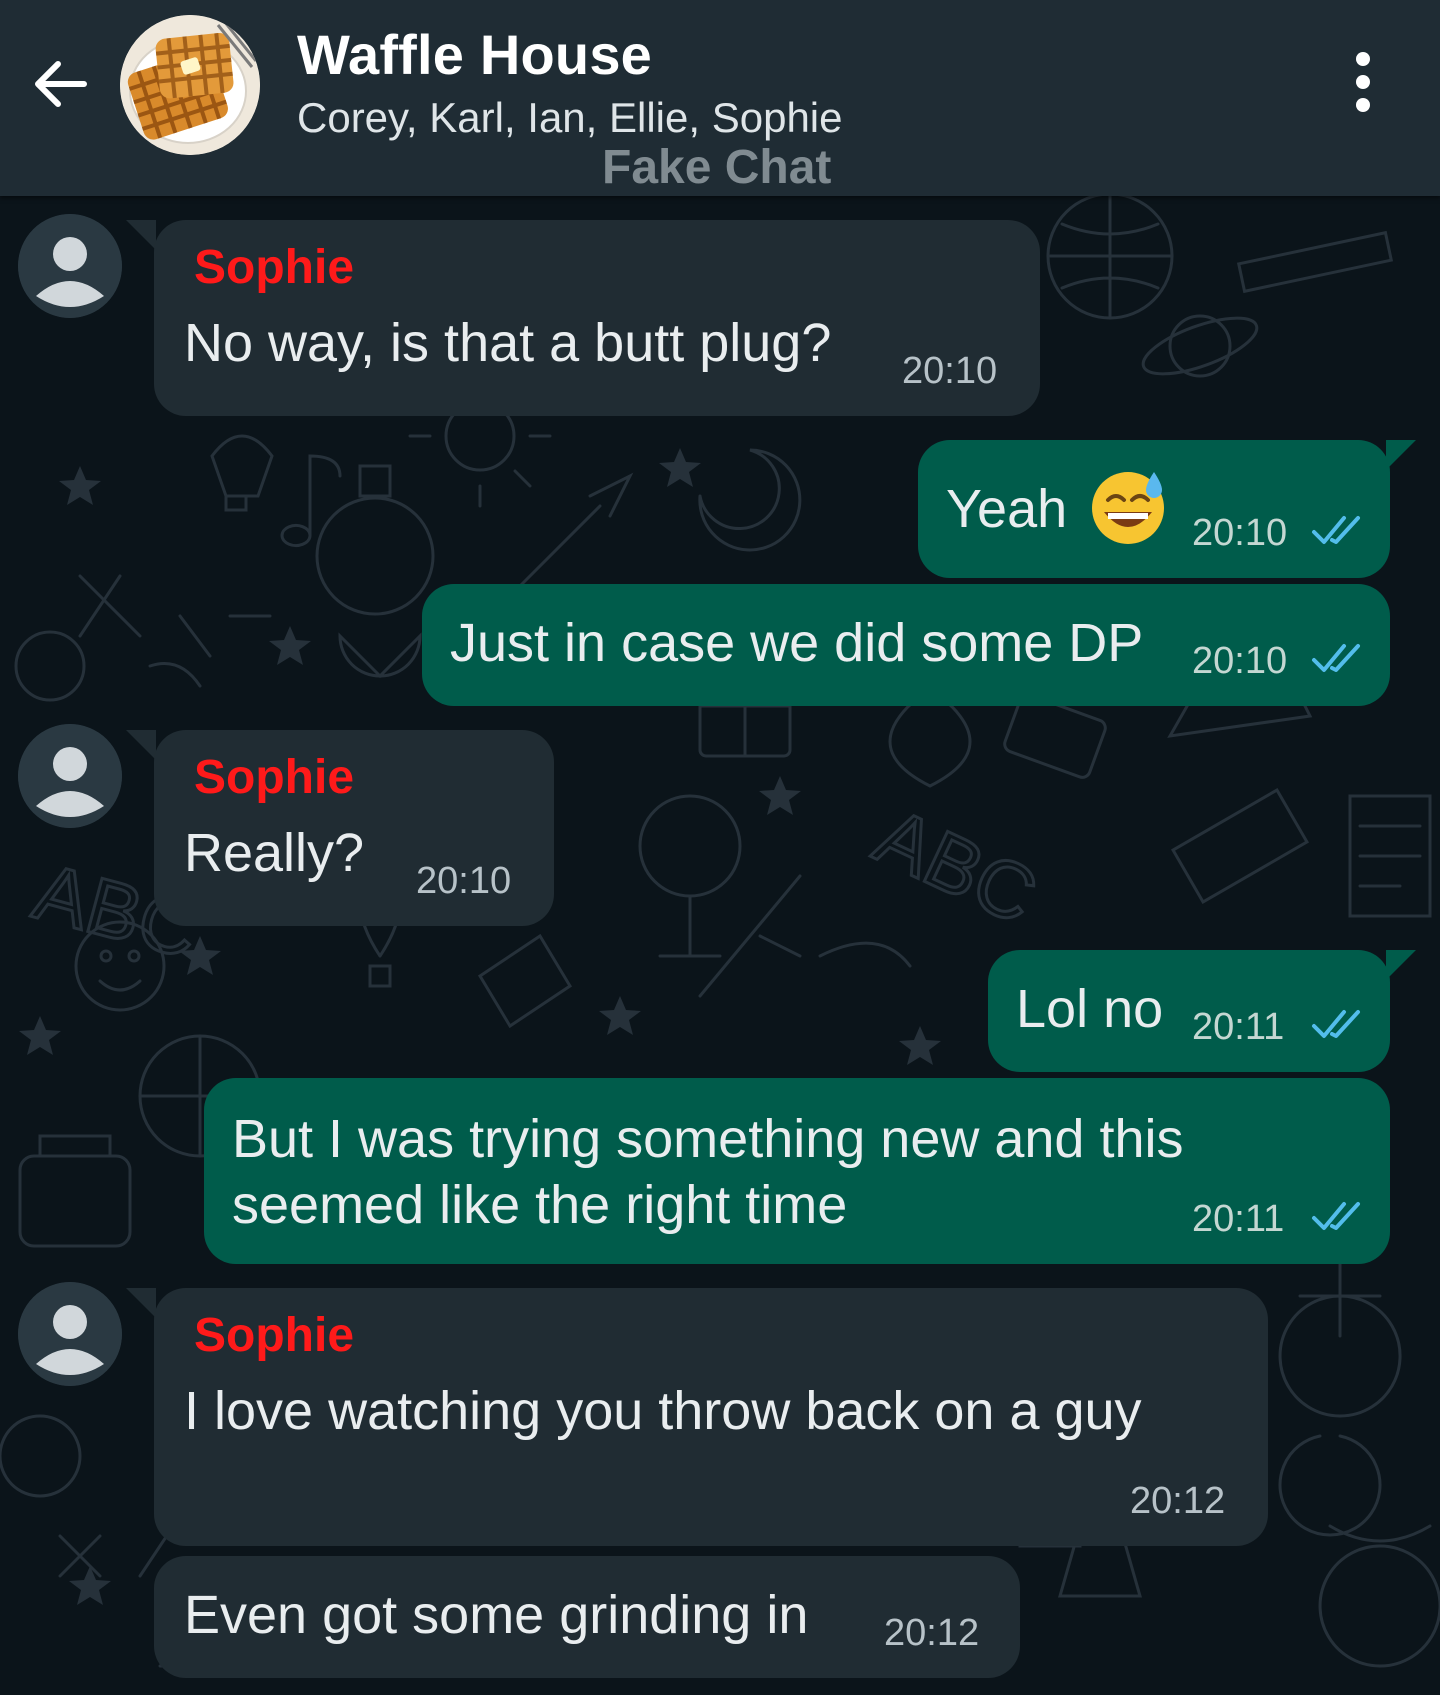 This screenshot has height=1695, width=1440. I want to click on message-bubble-incoming: Sophie Really? 20:10, so click(354, 828).